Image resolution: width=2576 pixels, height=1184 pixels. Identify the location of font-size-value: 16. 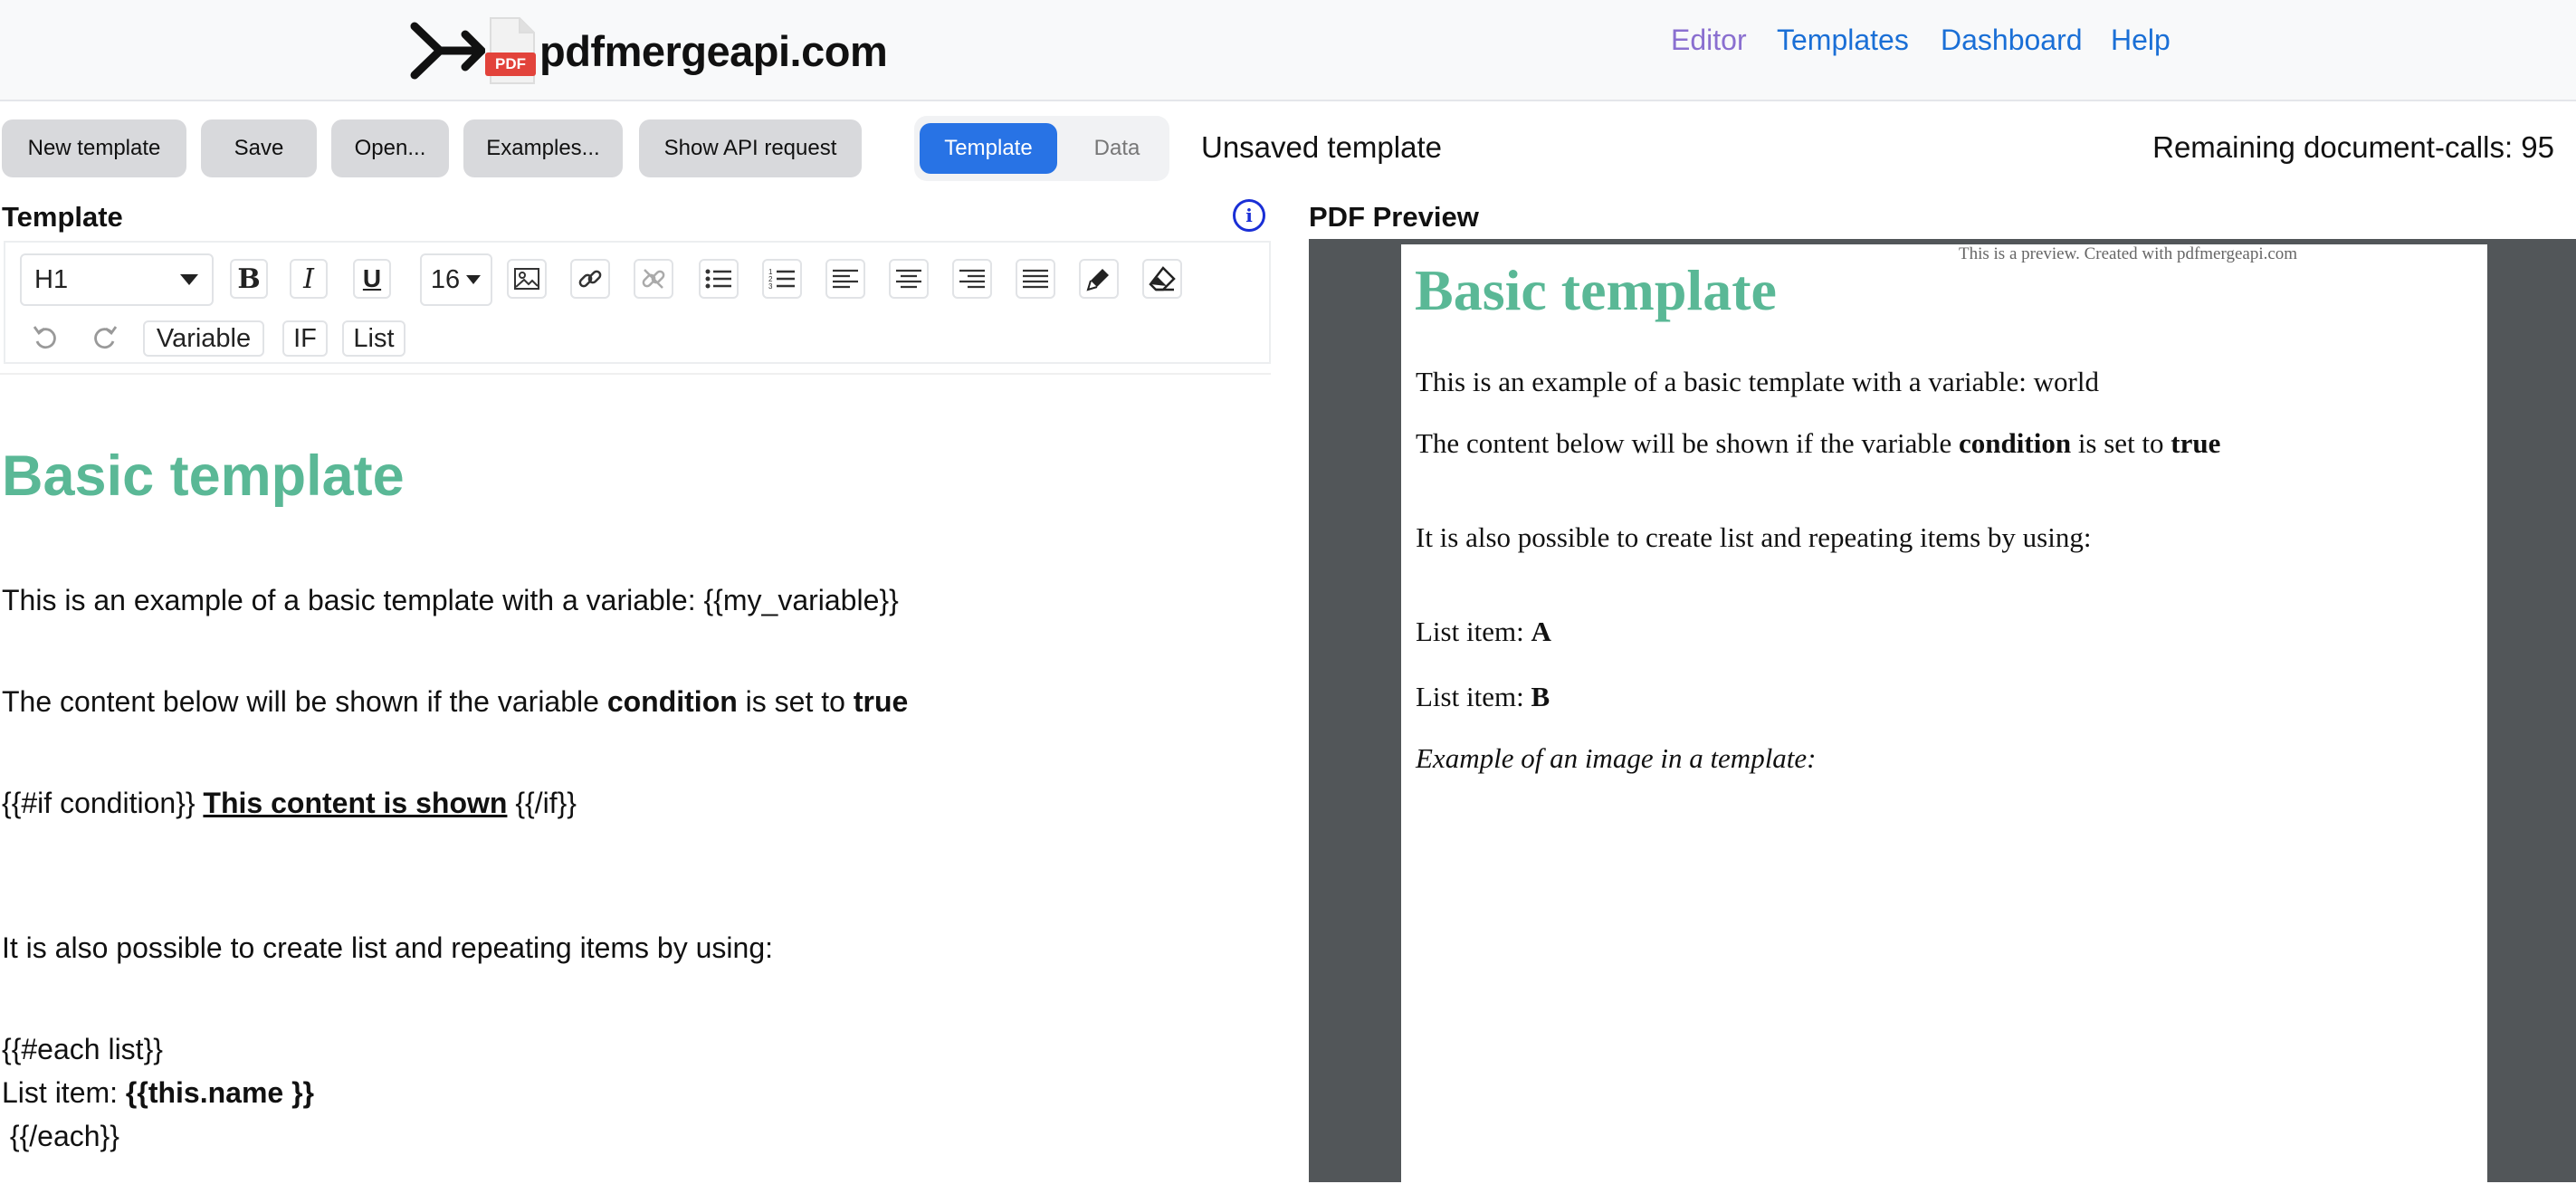
(445, 279).